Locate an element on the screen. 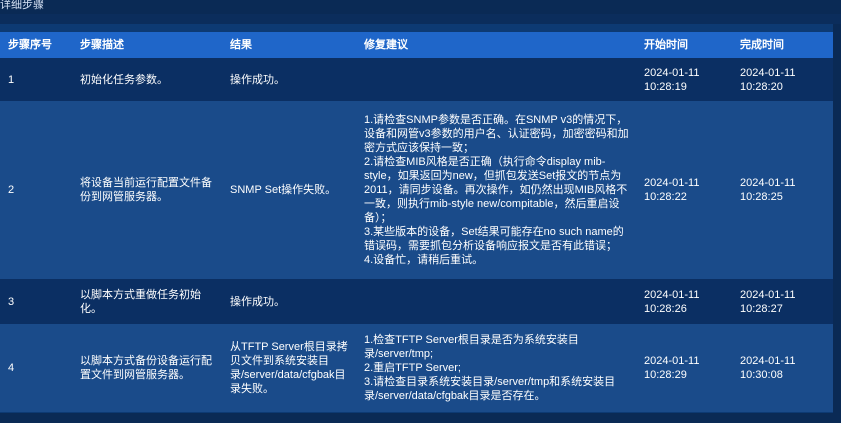  end-time: 10:28:27 is located at coordinates (761, 308).